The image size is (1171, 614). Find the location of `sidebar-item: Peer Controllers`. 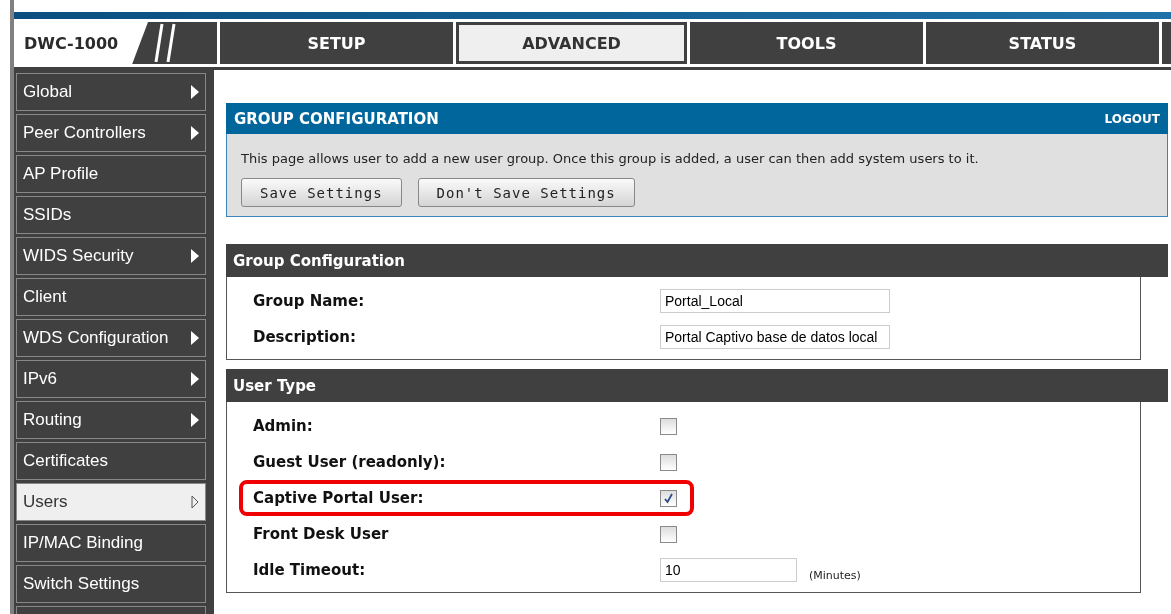

sidebar-item: Peer Controllers is located at coordinates (111, 133).